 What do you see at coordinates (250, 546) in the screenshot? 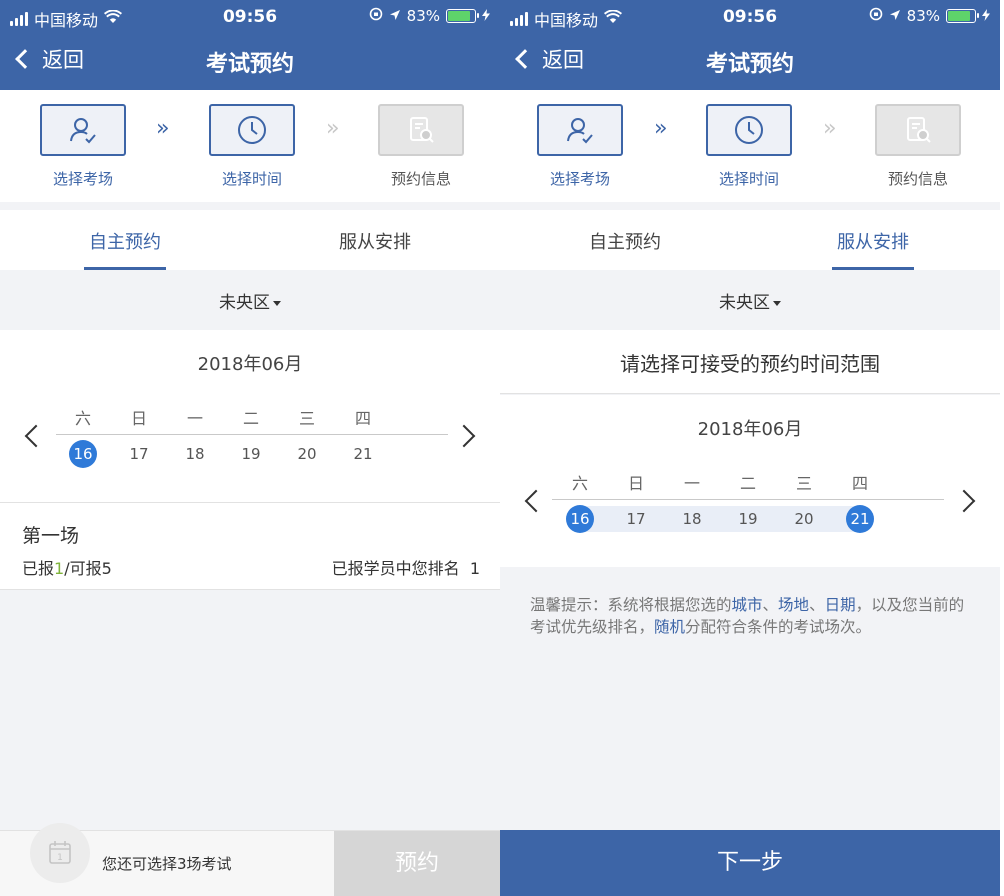
I see `exam-session-card: 第一场 已报1/可报5 已报学员中您排名 1` at bounding box center [250, 546].